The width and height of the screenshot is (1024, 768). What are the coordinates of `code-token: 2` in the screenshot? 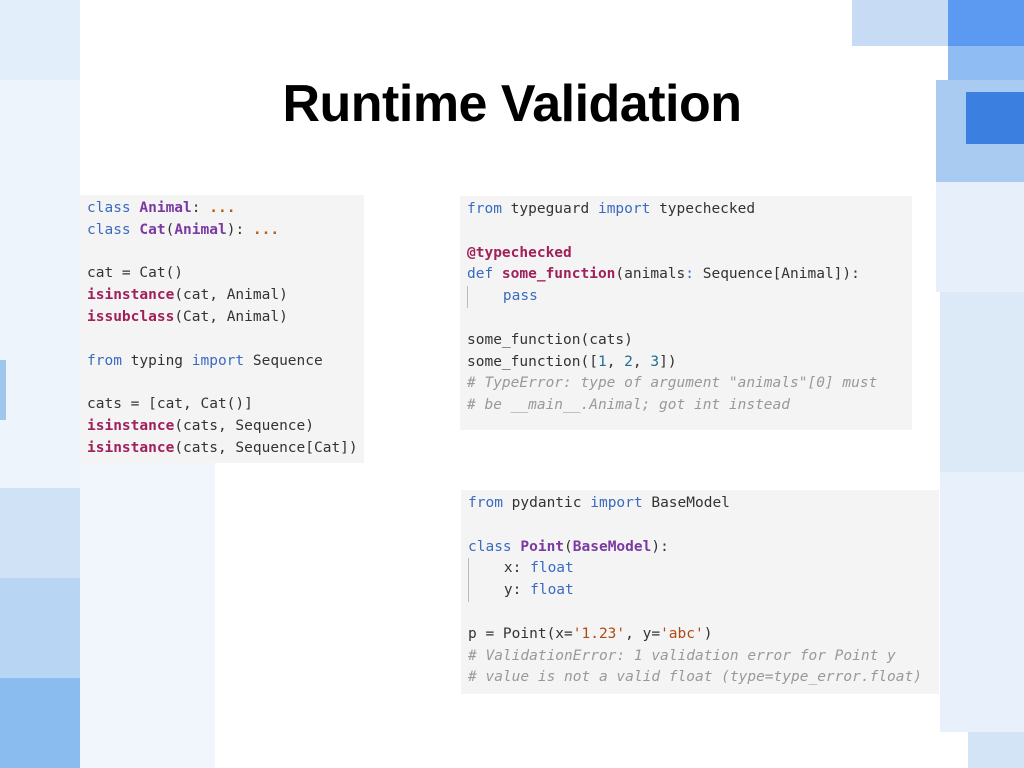 It's located at (628, 361).